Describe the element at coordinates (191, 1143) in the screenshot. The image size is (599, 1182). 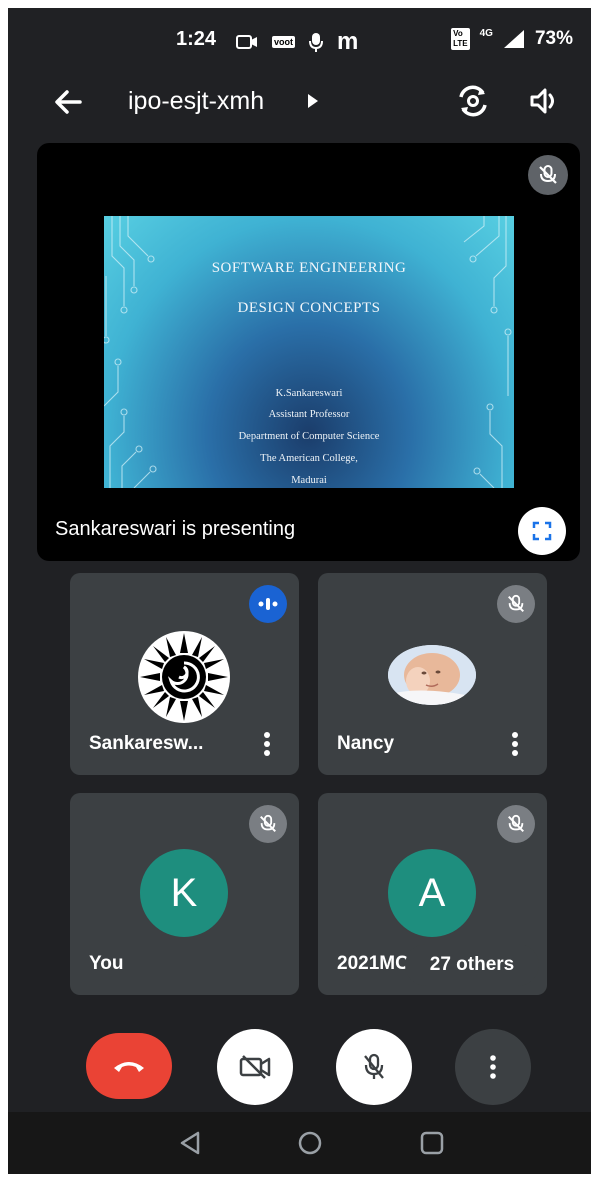
I see `nav-back-icon` at that location.